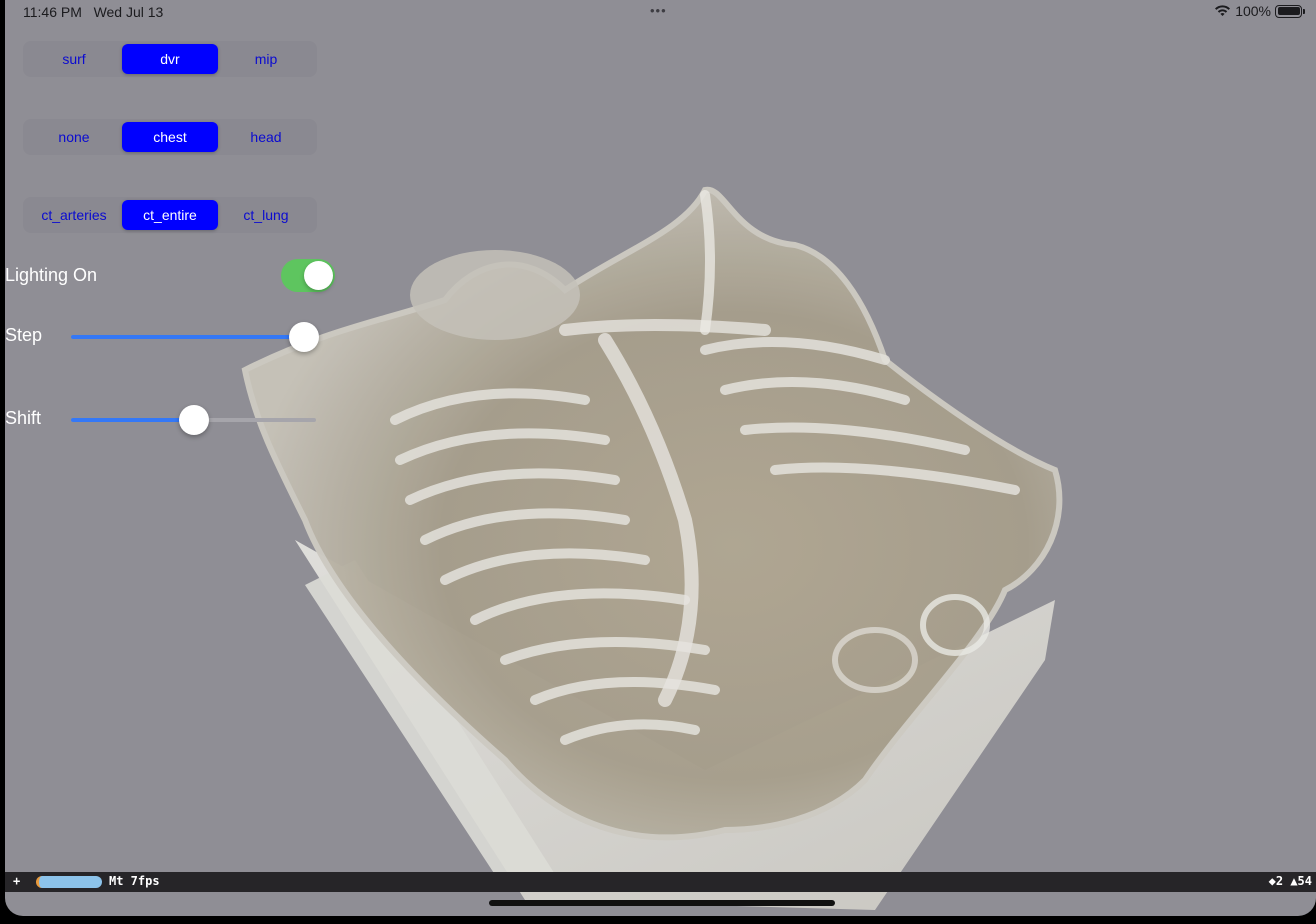 The image size is (1316, 924). What do you see at coordinates (24, 335) in the screenshot?
I see `step-label: Step` at bounding box center [24, 335].